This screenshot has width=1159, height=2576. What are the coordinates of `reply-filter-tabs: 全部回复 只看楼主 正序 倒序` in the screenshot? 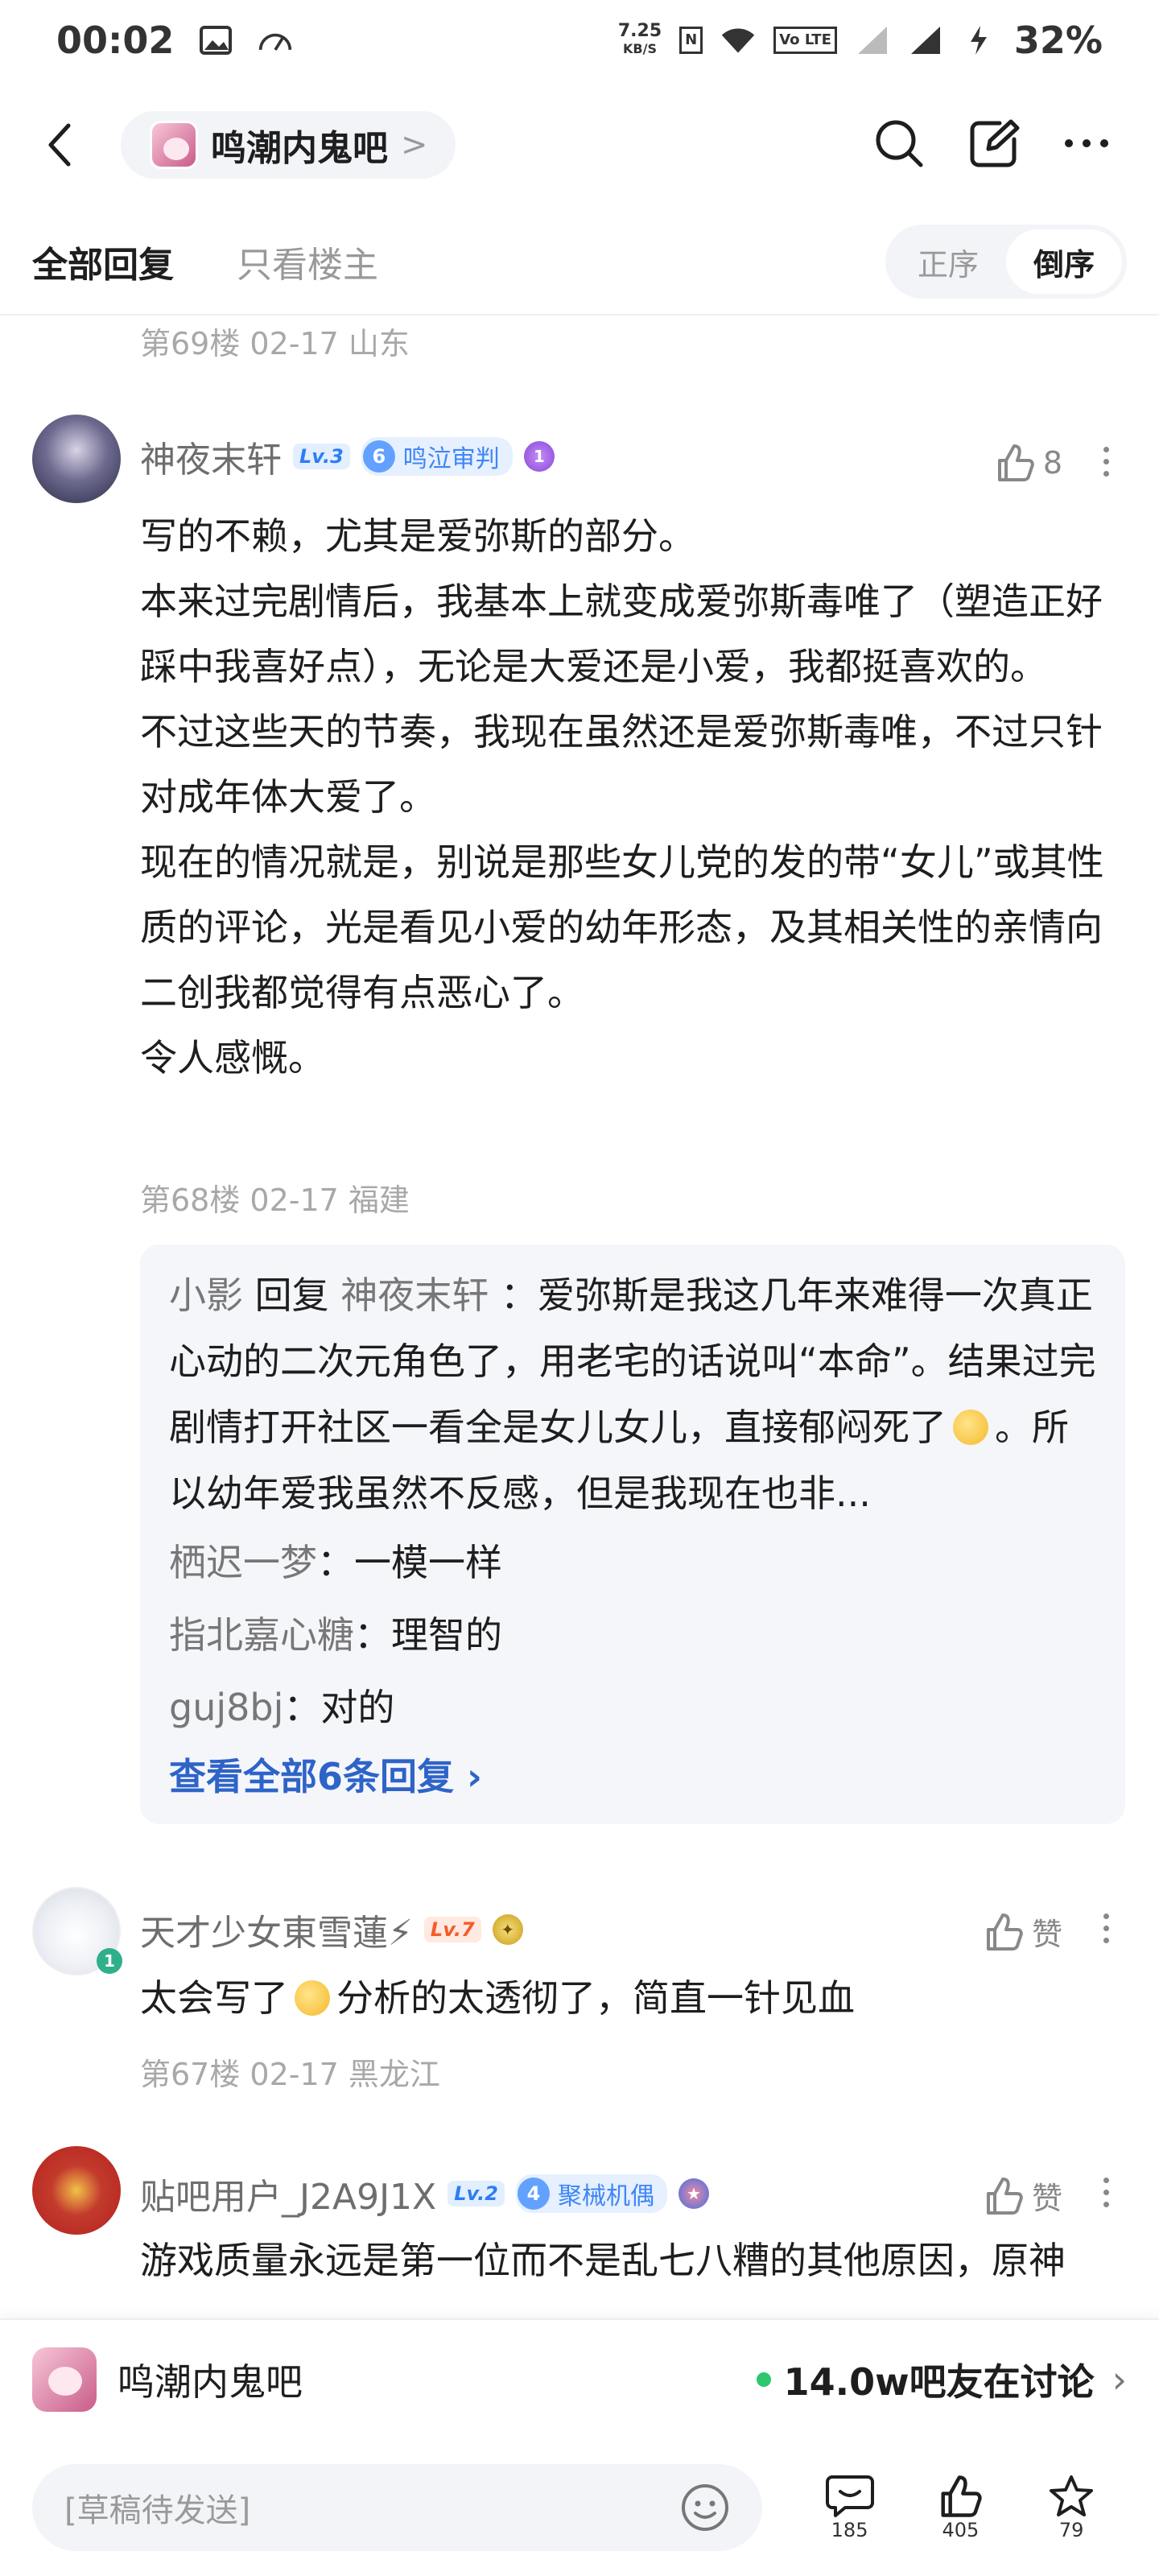 It's located at (579, 261).